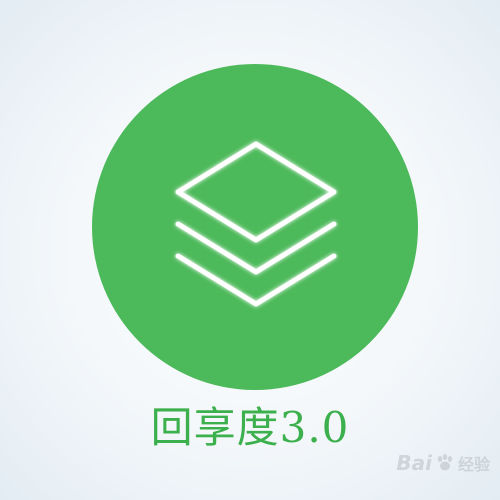 The image size is (500, 500). Describe the element at coordinates (256, 248) in the screenshot. I see `layer-middle` at that location.